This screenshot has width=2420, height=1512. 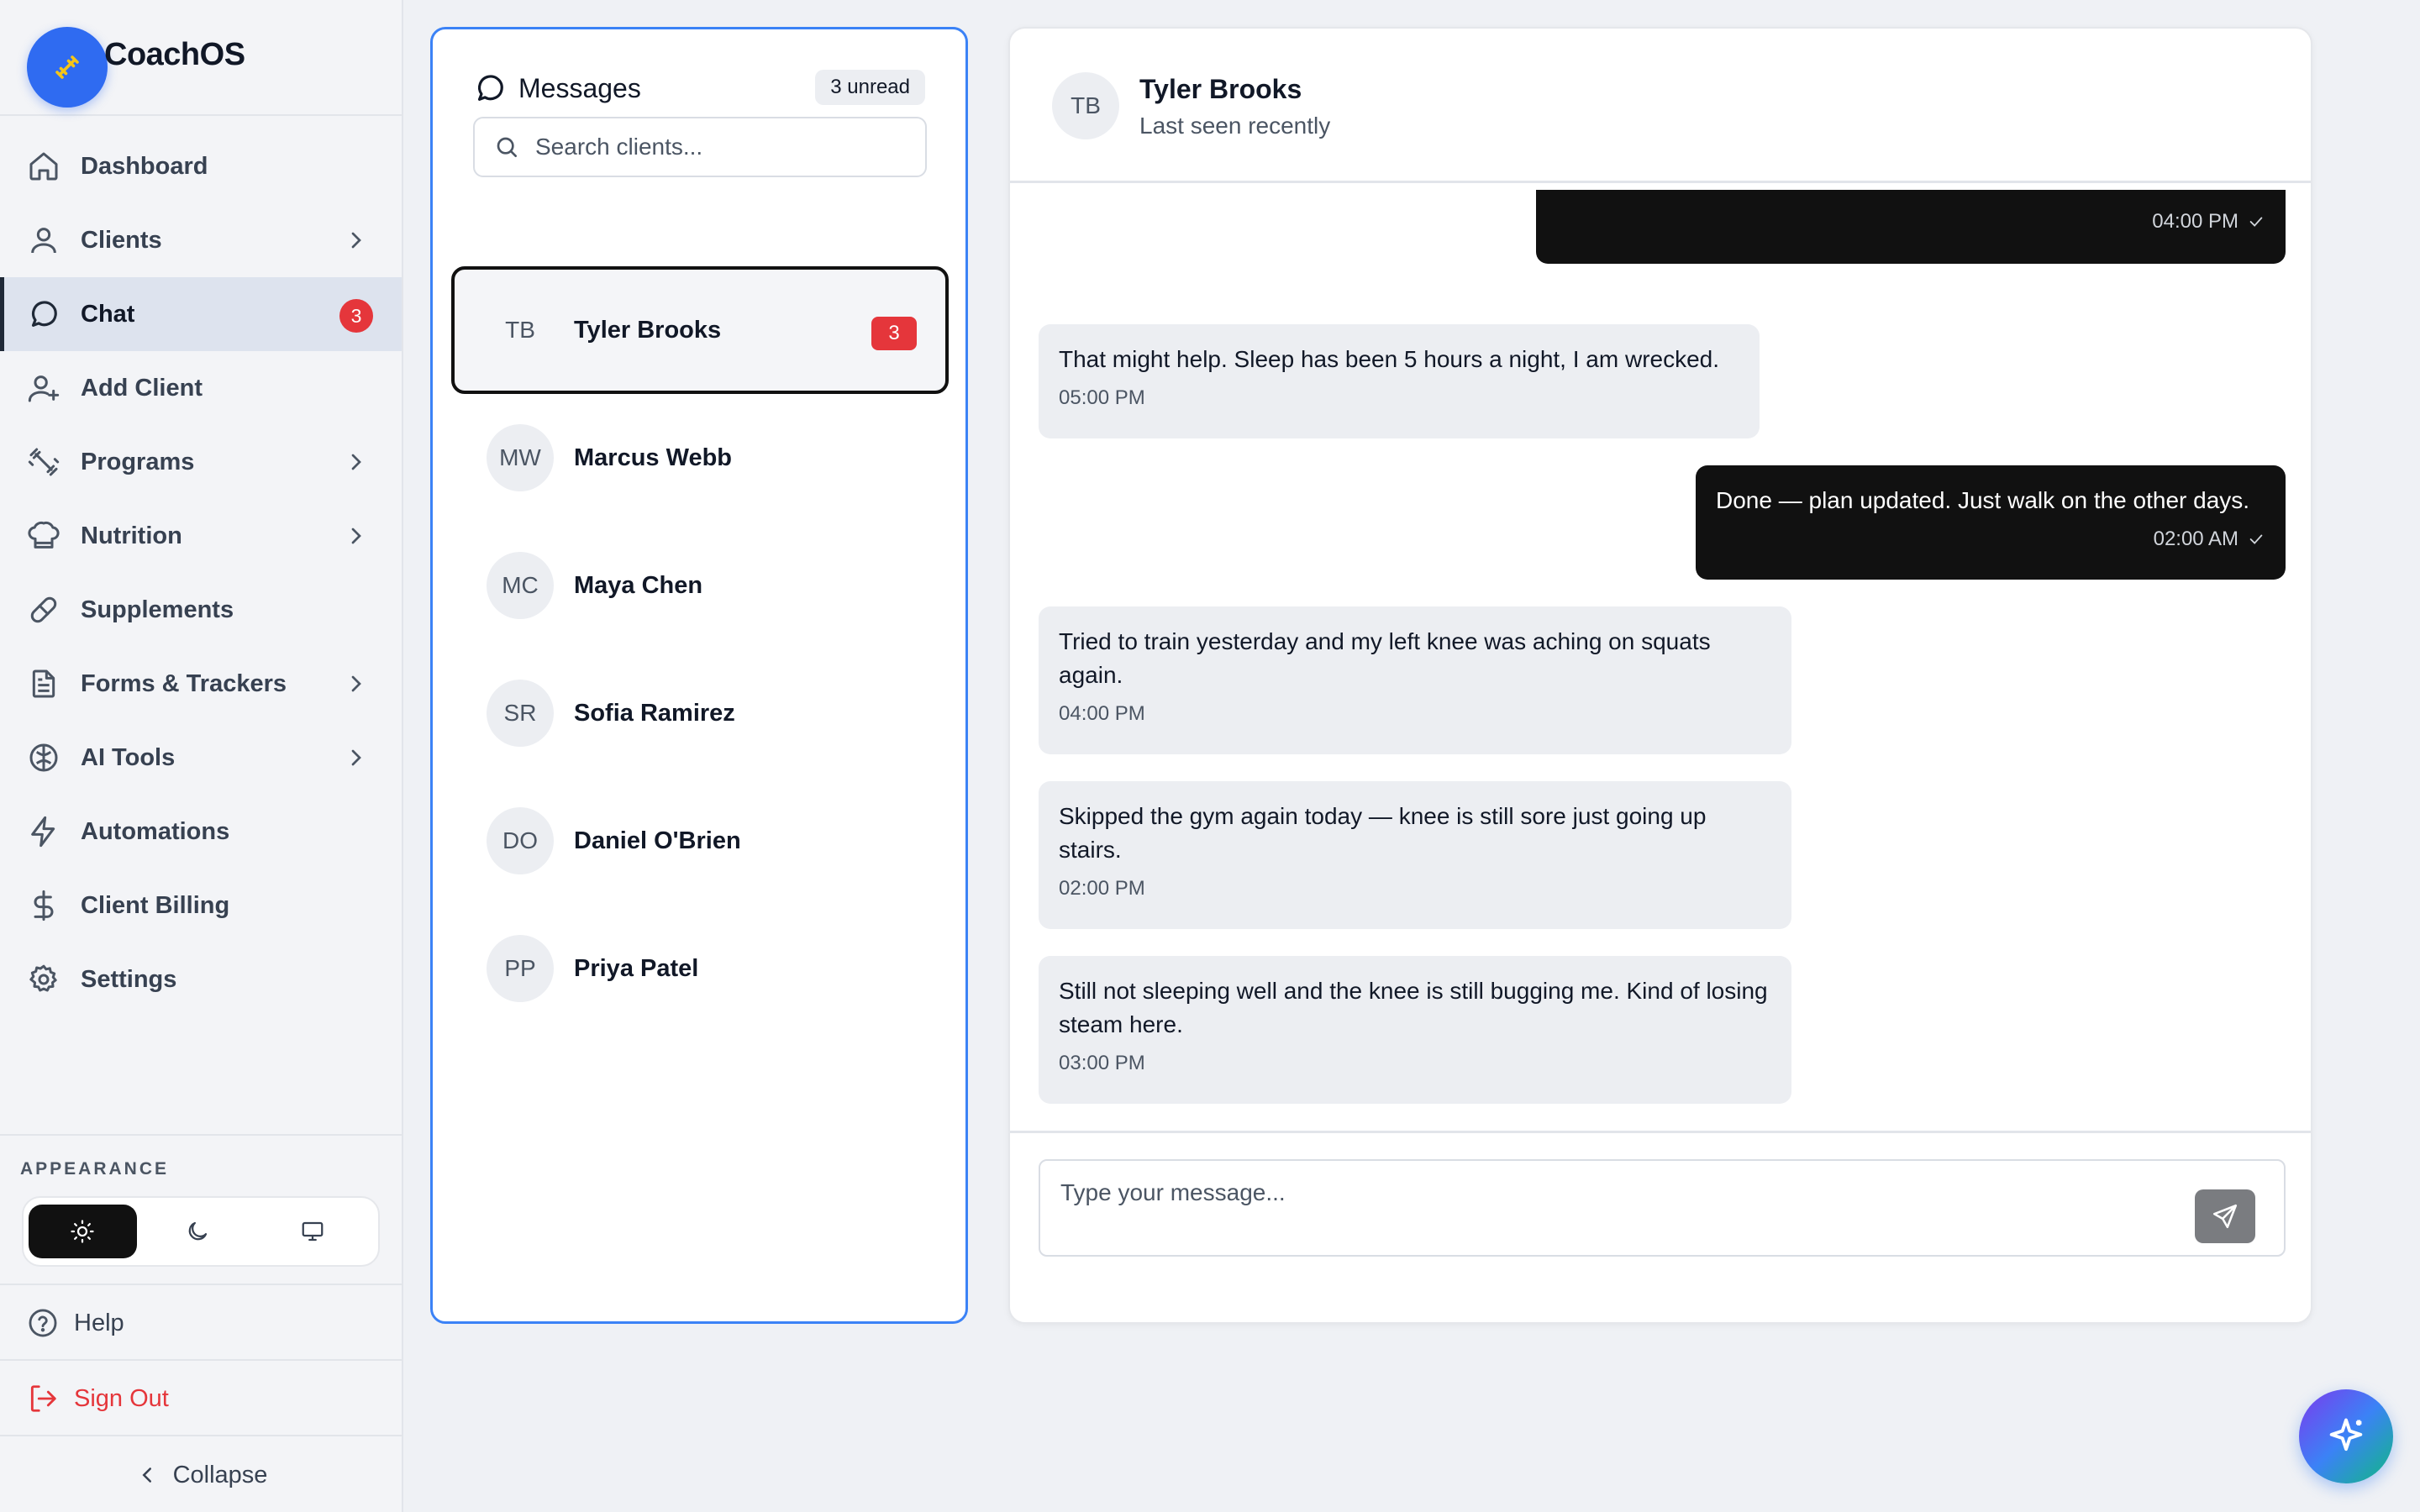 What do you see at coordinates (138, 461) in the screenshot?
I see `nav-label: Programs` at bounding box center [138, 461].